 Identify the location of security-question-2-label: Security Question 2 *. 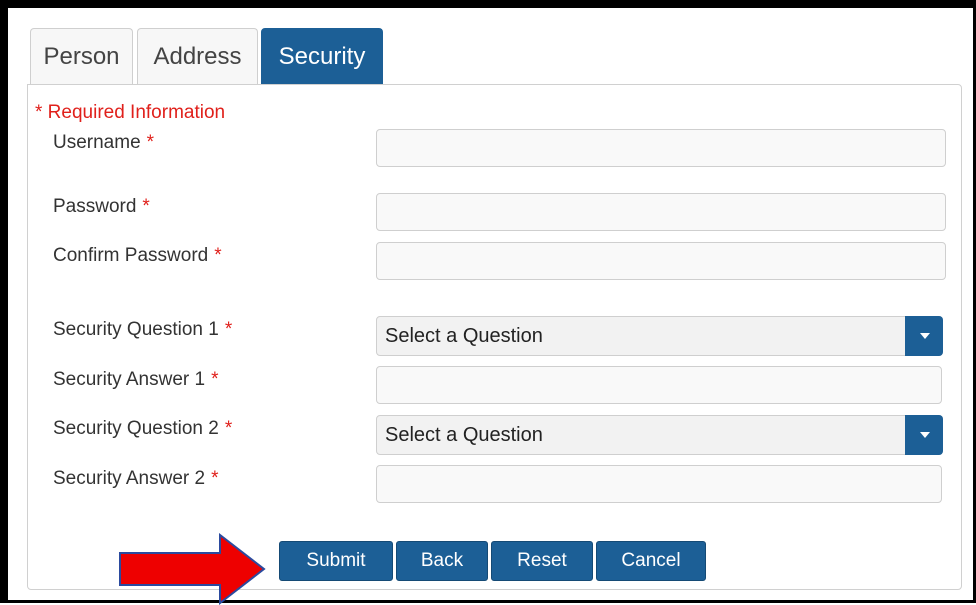
(142, 429).